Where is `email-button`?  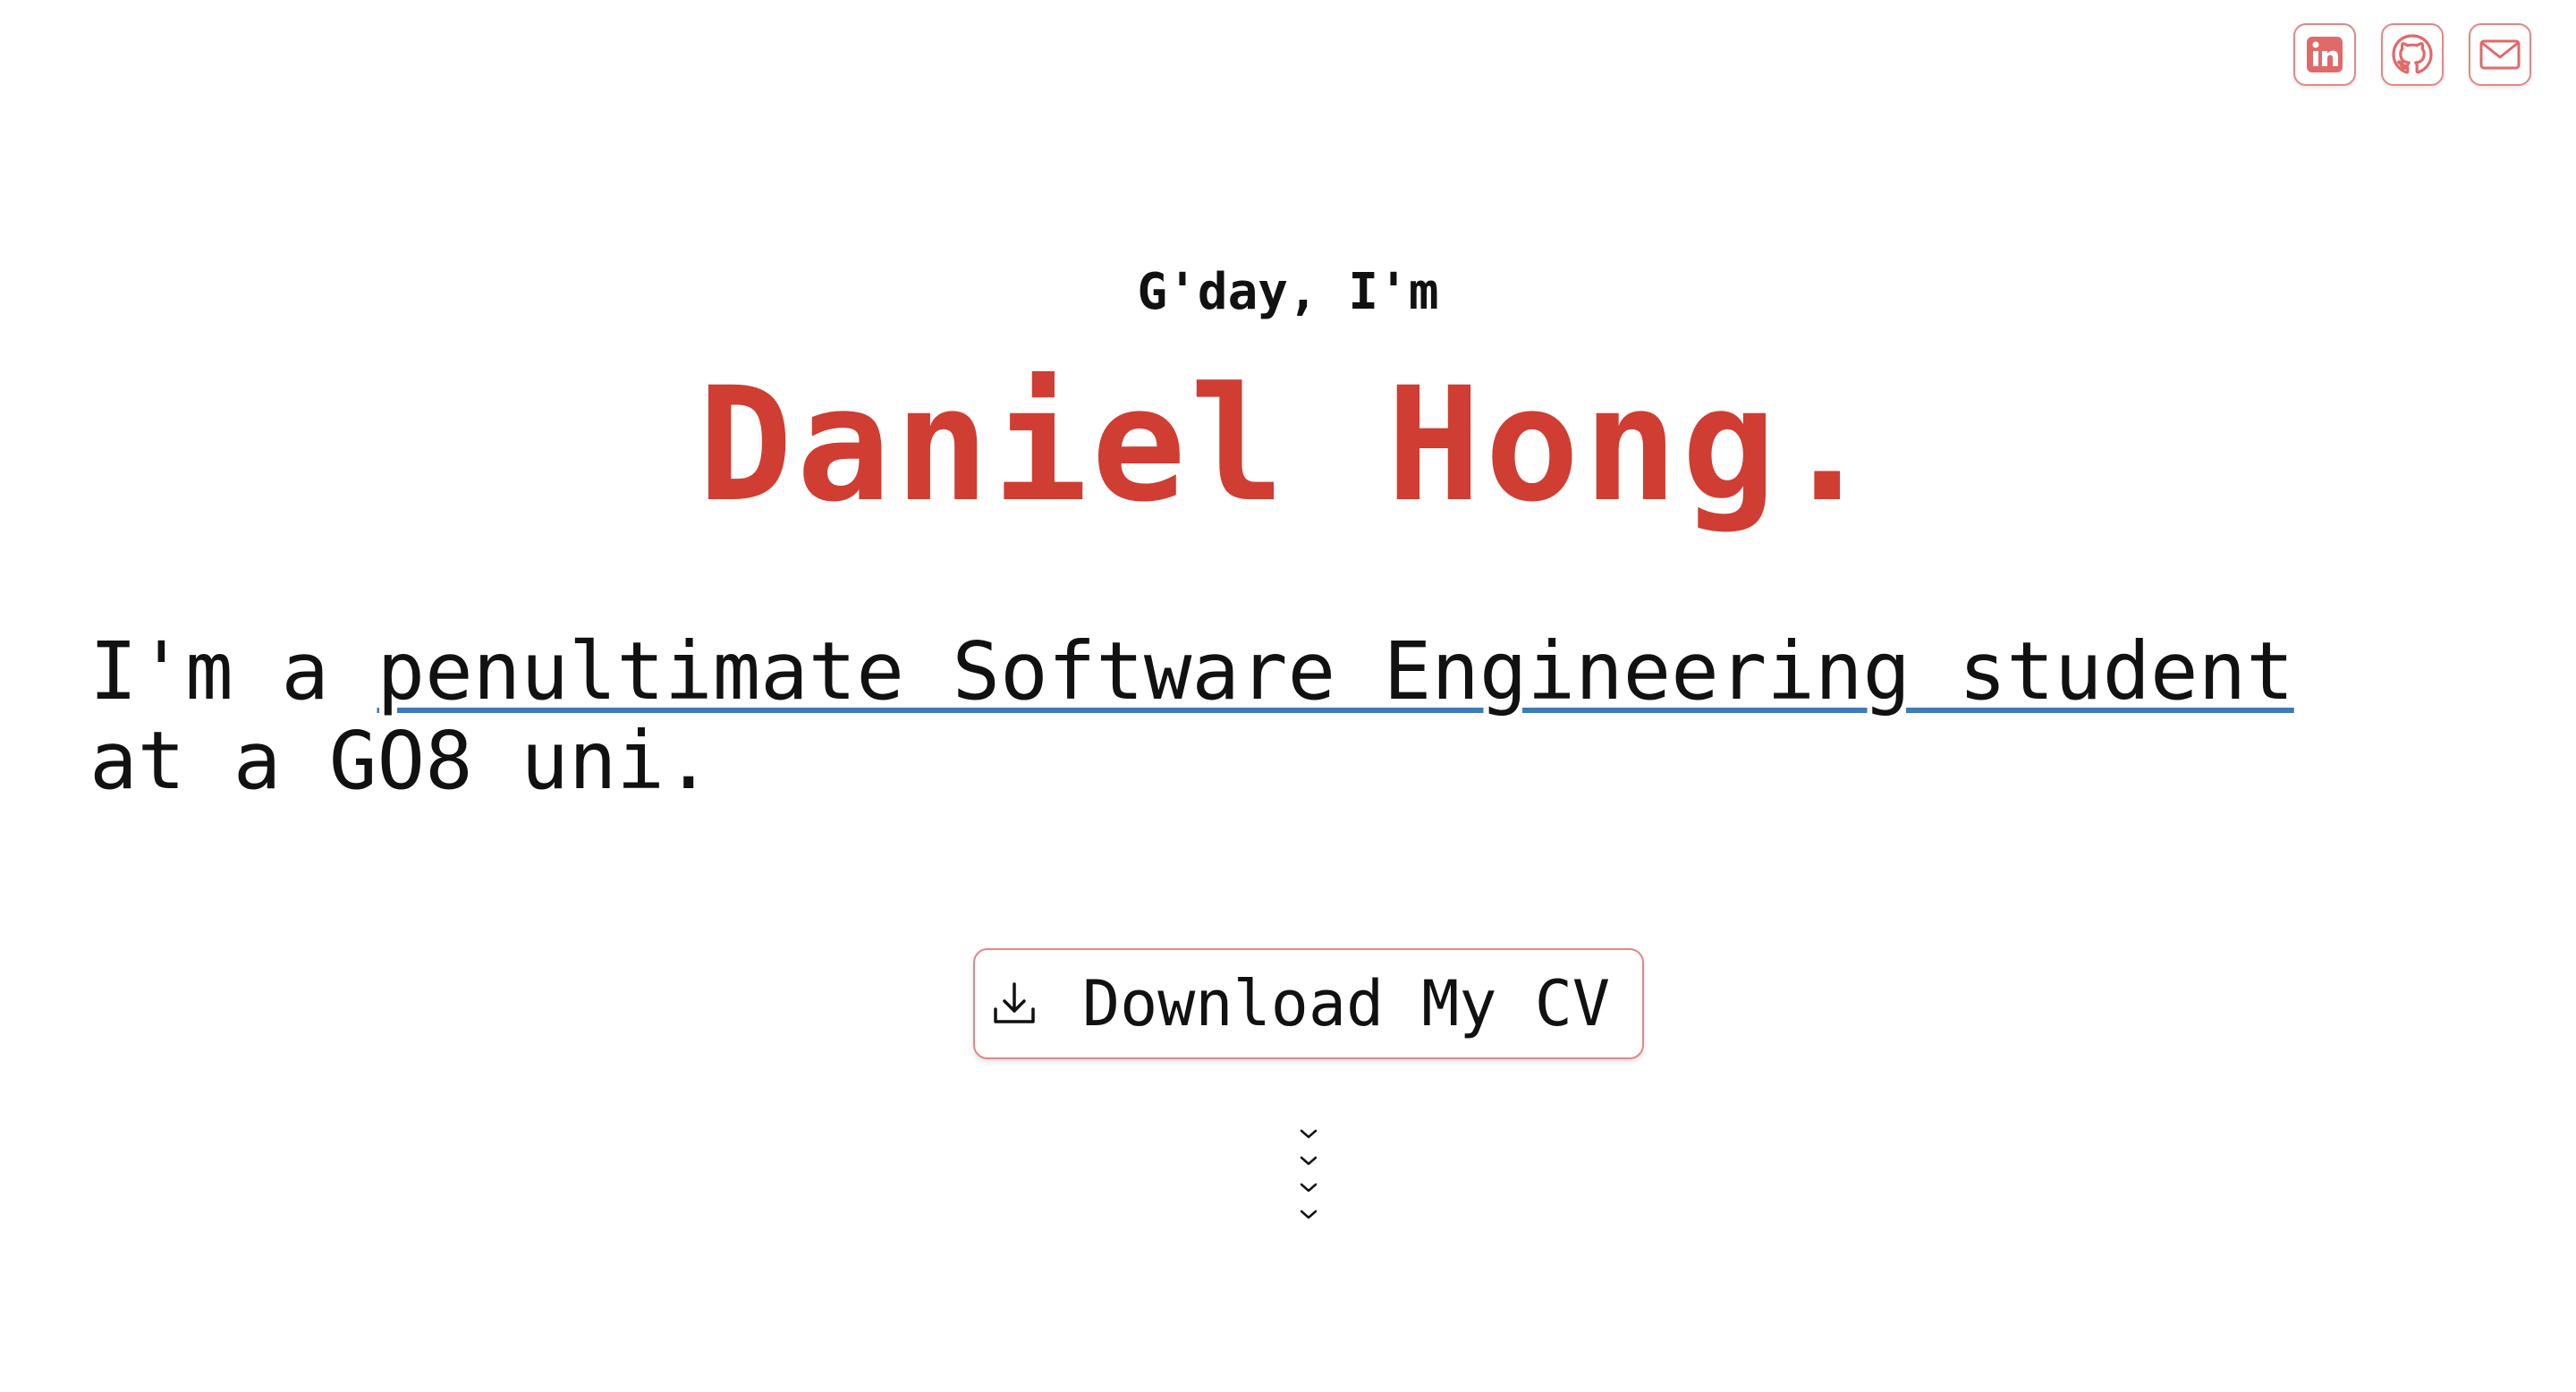
email-button is located at coordinates (2500, 54).